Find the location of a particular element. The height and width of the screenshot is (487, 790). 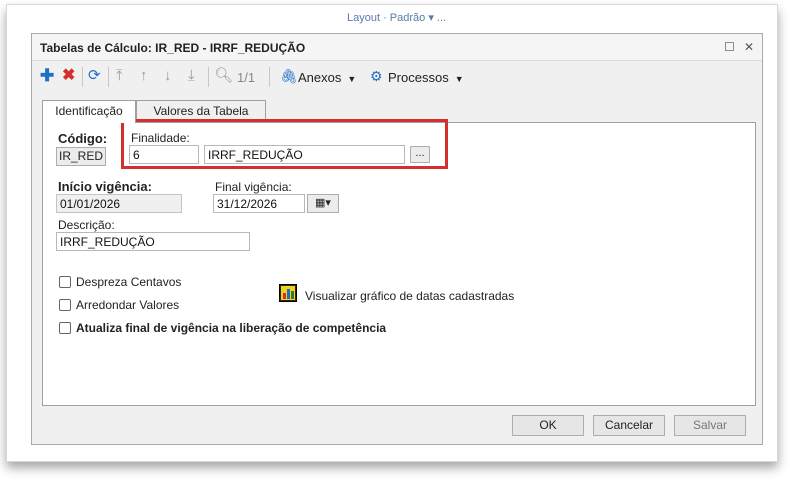

inicio-vigencia-label: Início vigência: is located at coordinates (105, 186).